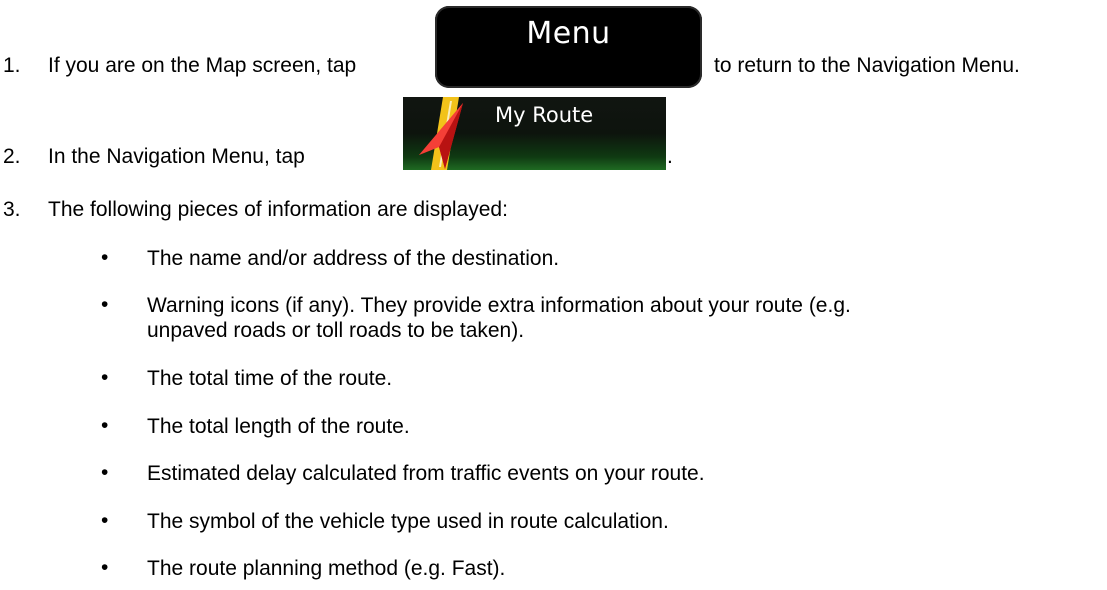 The width and height of the screenshot is (1107, 590). I want to click on my-route-button-label: My Route, so click(544, 115).